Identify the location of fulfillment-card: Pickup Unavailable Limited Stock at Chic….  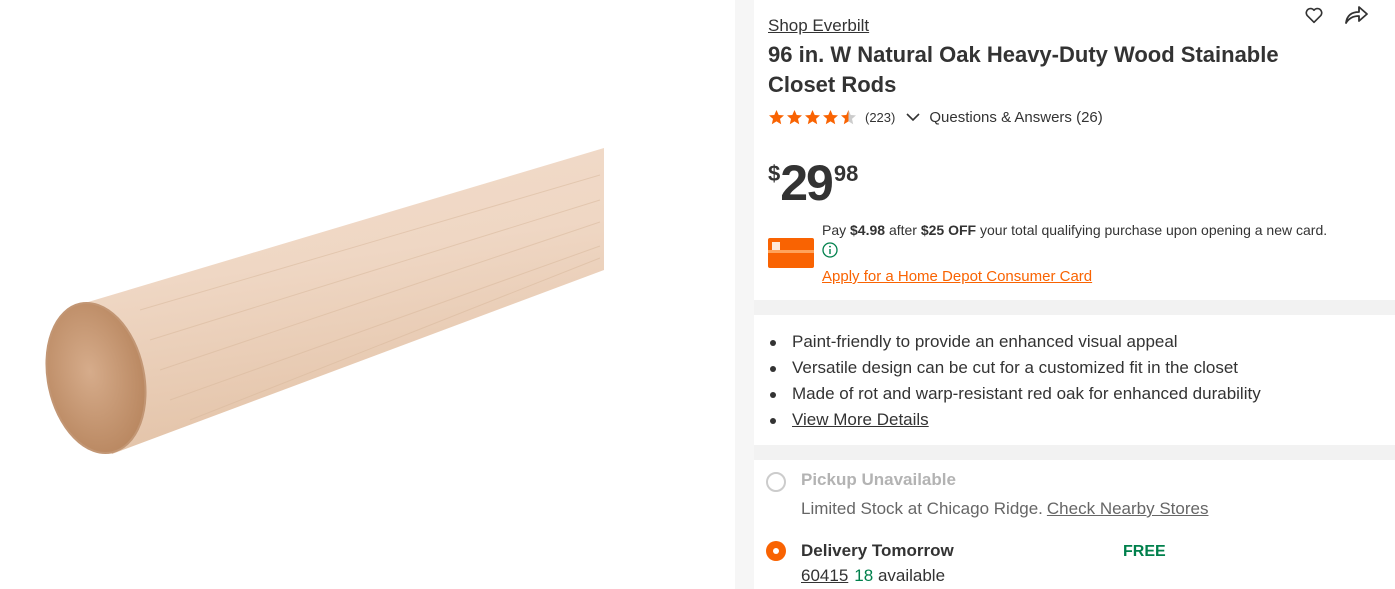
(1074, 524).